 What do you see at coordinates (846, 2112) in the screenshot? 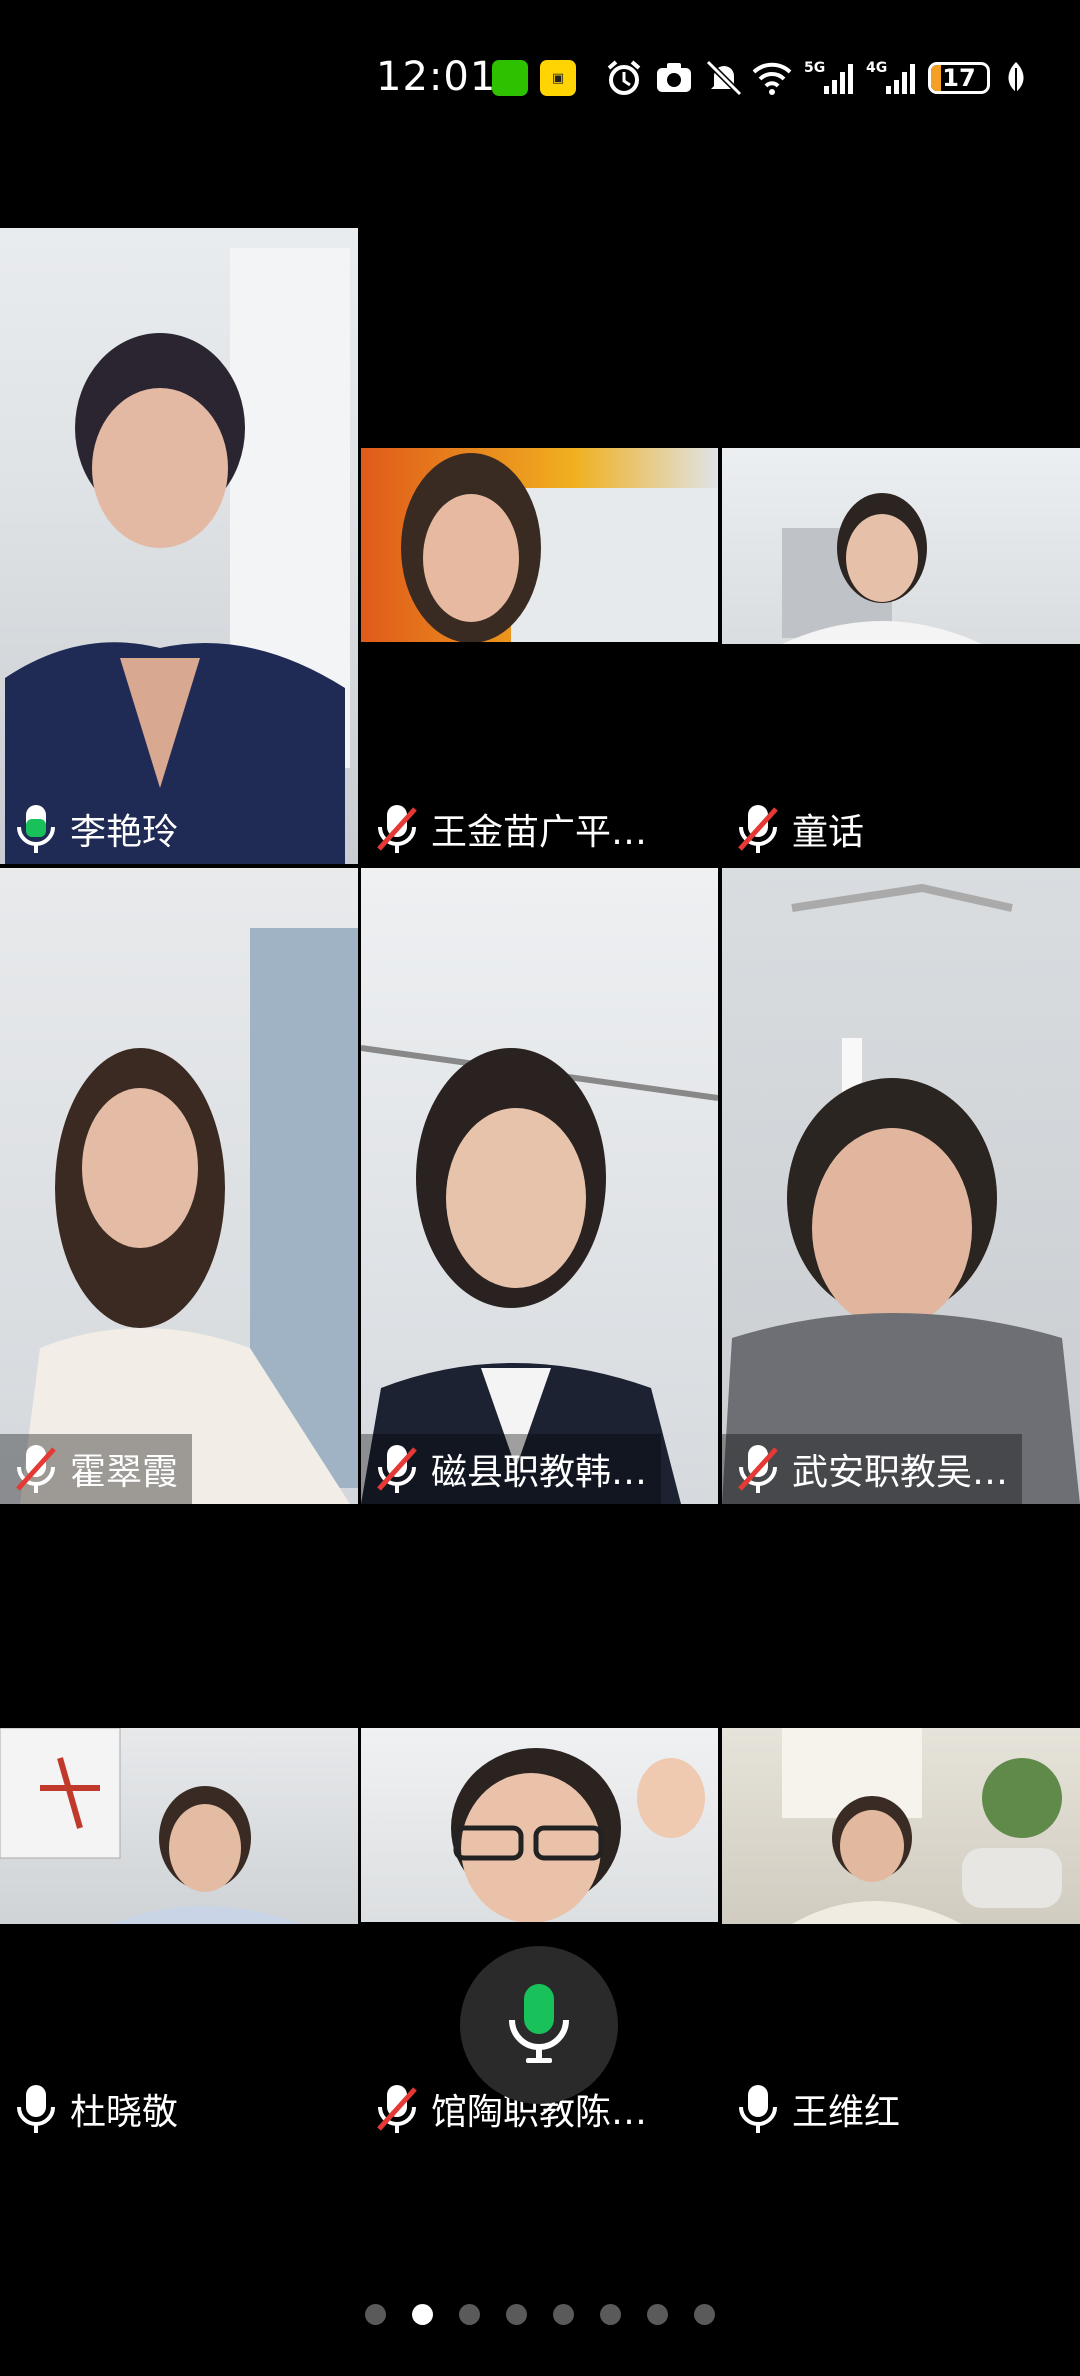
I see `participant-name: 王维红` at bounding box center [846, 2112].